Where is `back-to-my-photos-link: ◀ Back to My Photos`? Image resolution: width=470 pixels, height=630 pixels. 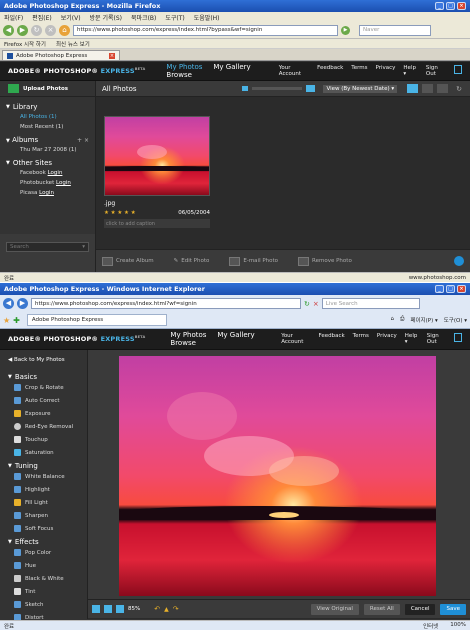 back-to-my-photos-link: ◀ Back to My Photos is located at coordinates (47, 360).